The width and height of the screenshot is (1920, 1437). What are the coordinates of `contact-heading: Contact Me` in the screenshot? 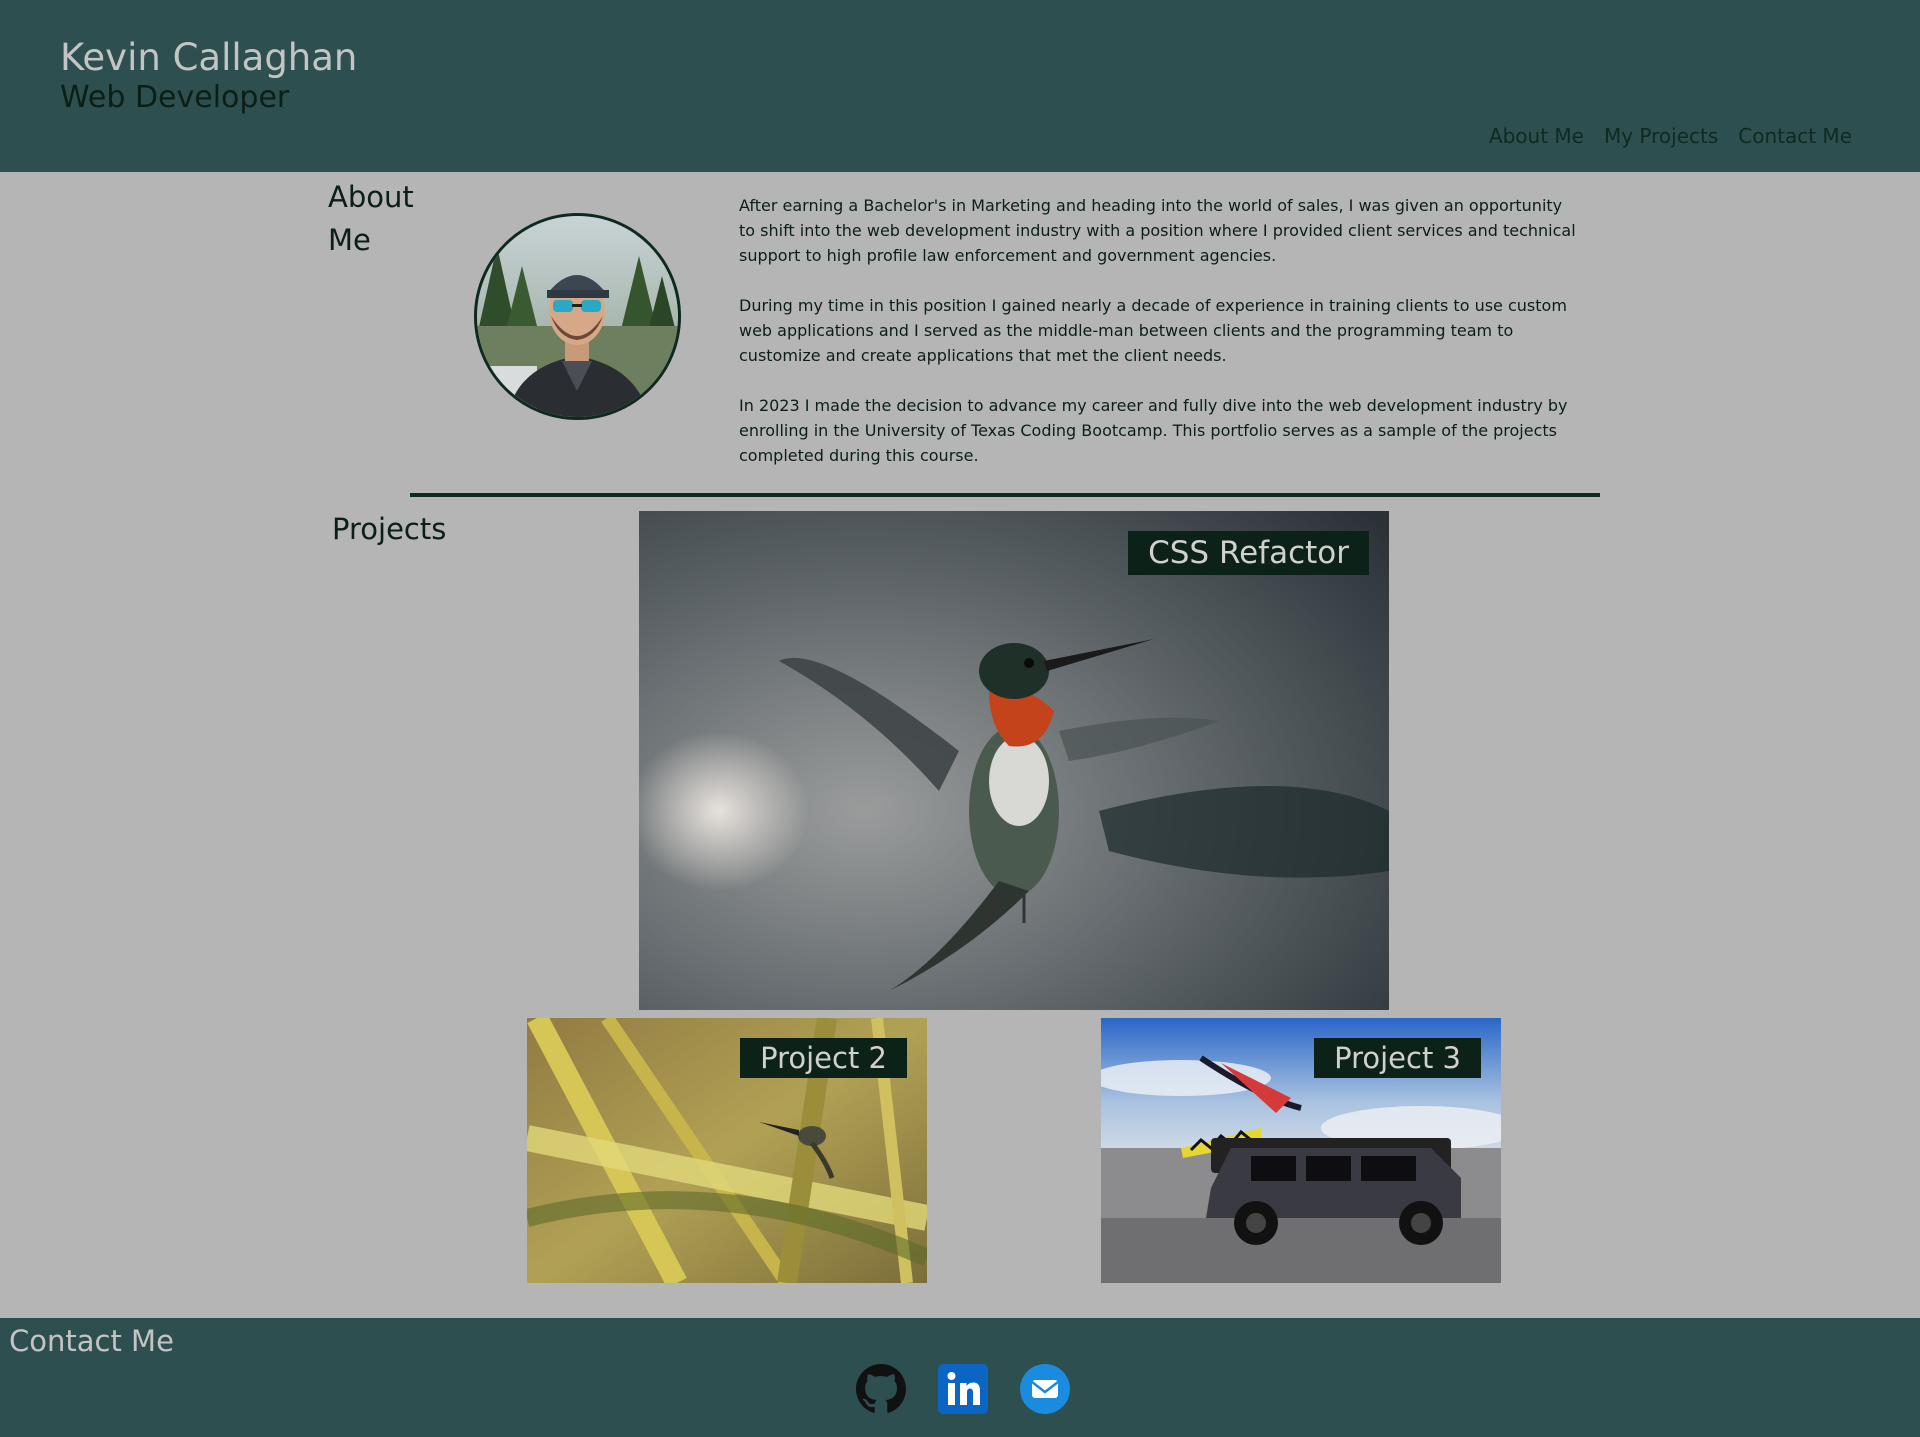 It's located at (91, 1341).